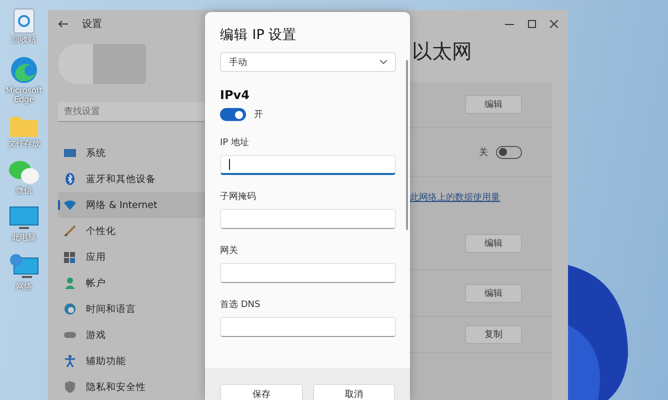  I want to click on back-arrow-icon, so click(63, 24).